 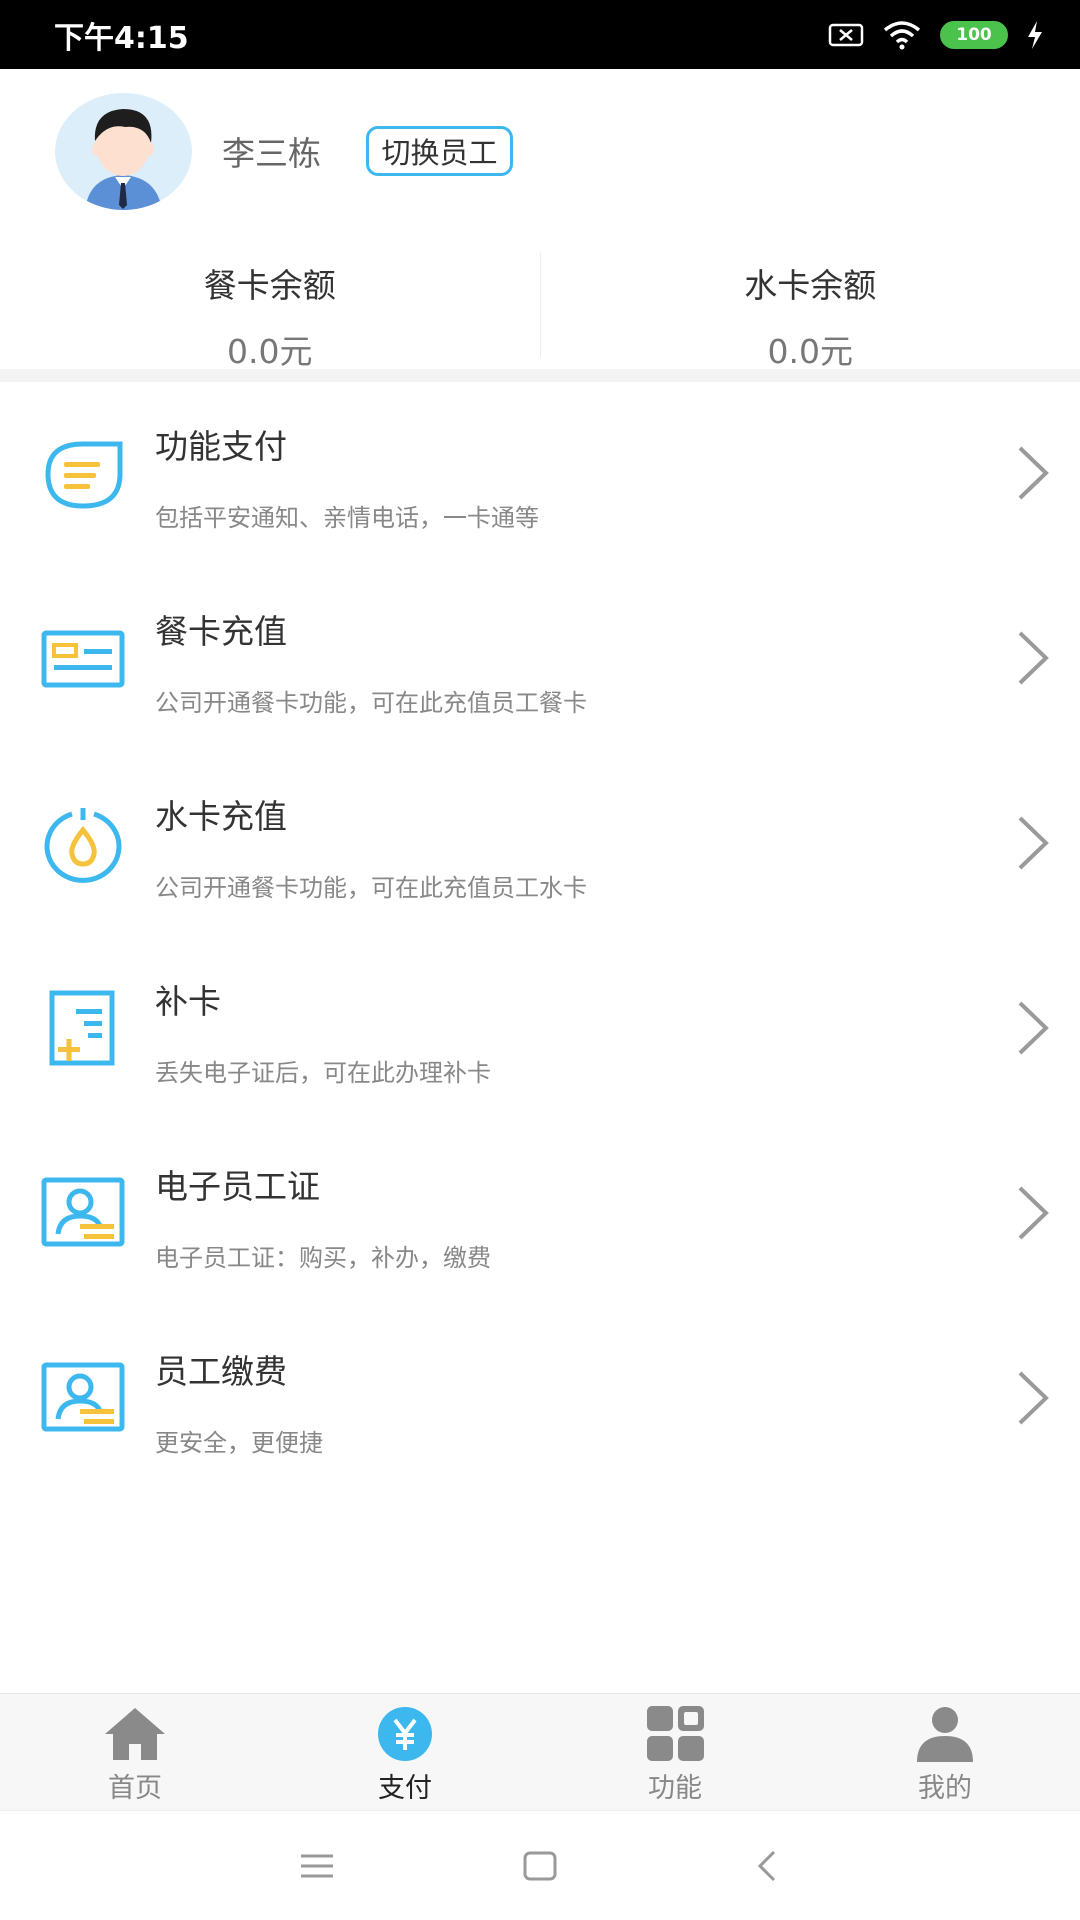 I want to click on system-nav-bar, so click(x=540, y=1865).